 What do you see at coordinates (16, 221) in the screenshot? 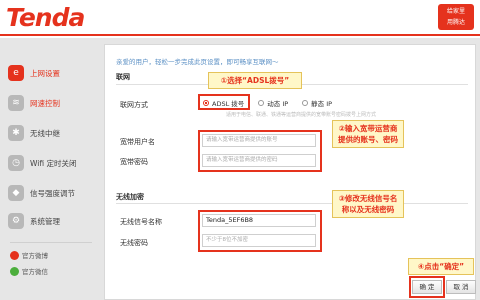
I see `gear-icon: ⚙` at bounding box center [16, 221].